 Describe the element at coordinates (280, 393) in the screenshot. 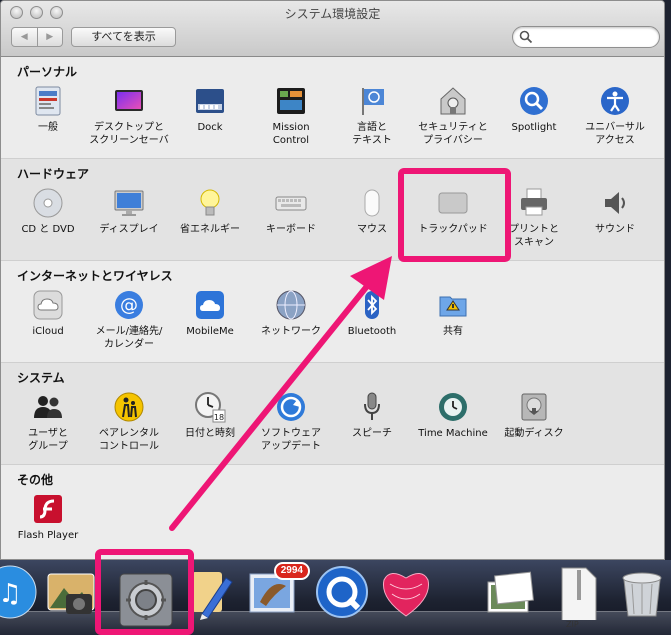

I see `callout-arrow` at that location.